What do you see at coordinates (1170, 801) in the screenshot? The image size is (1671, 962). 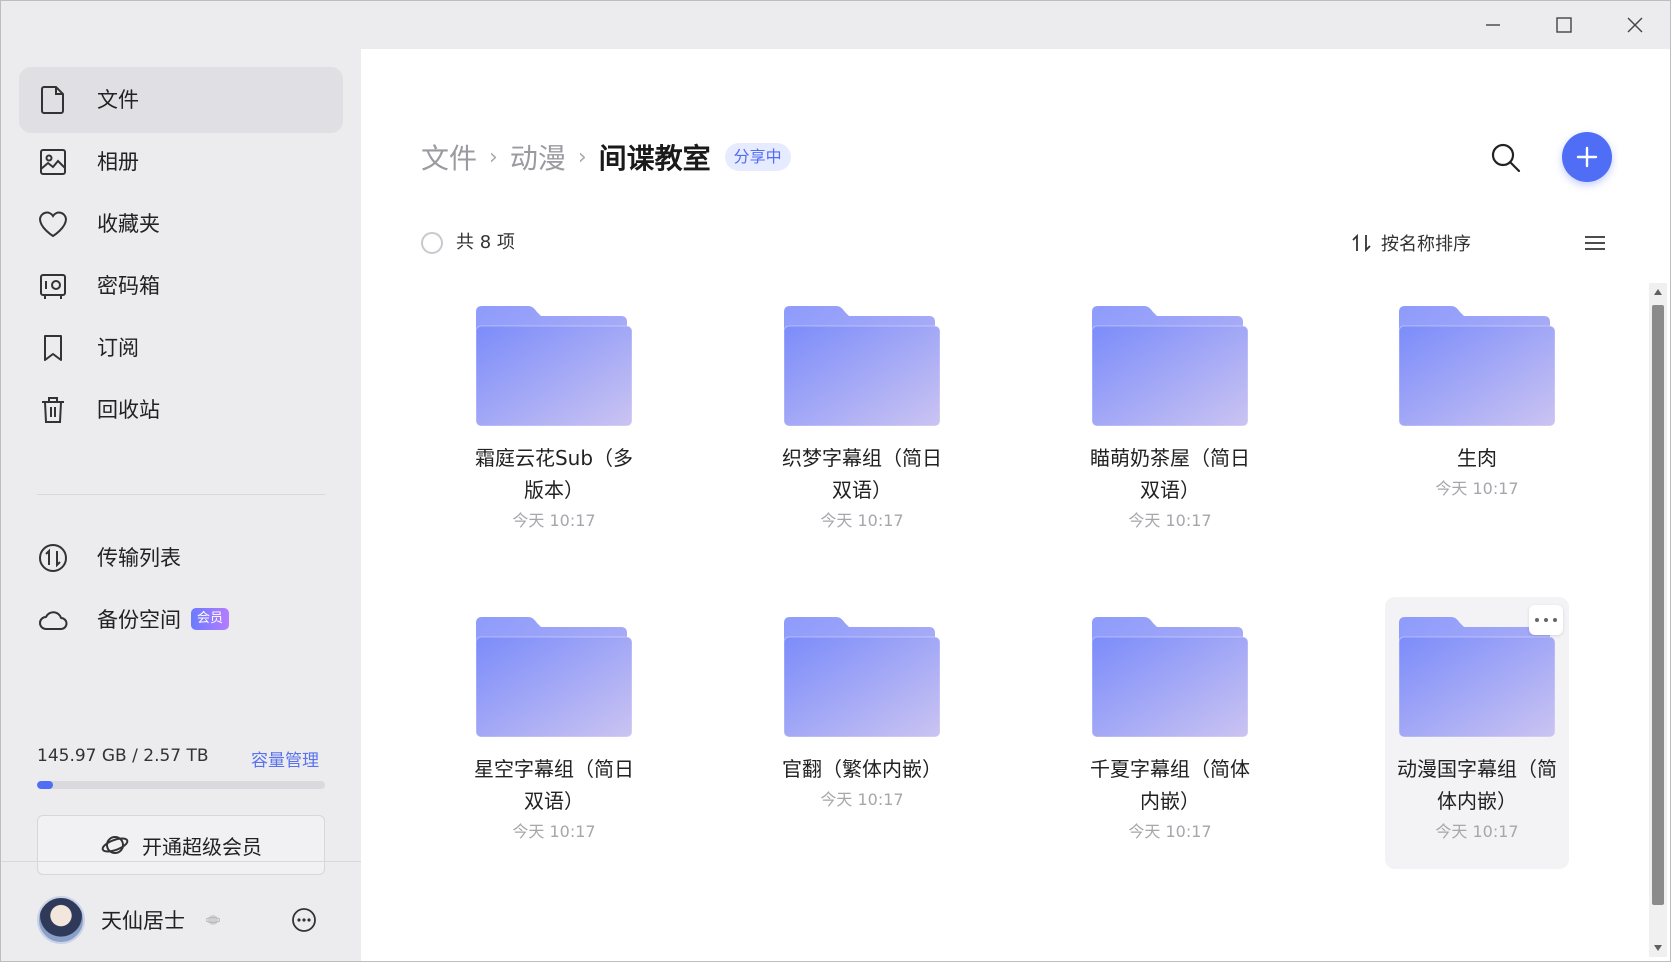 I see `folder-name-line: 内嵌）` at bounding box center [1170, 801].